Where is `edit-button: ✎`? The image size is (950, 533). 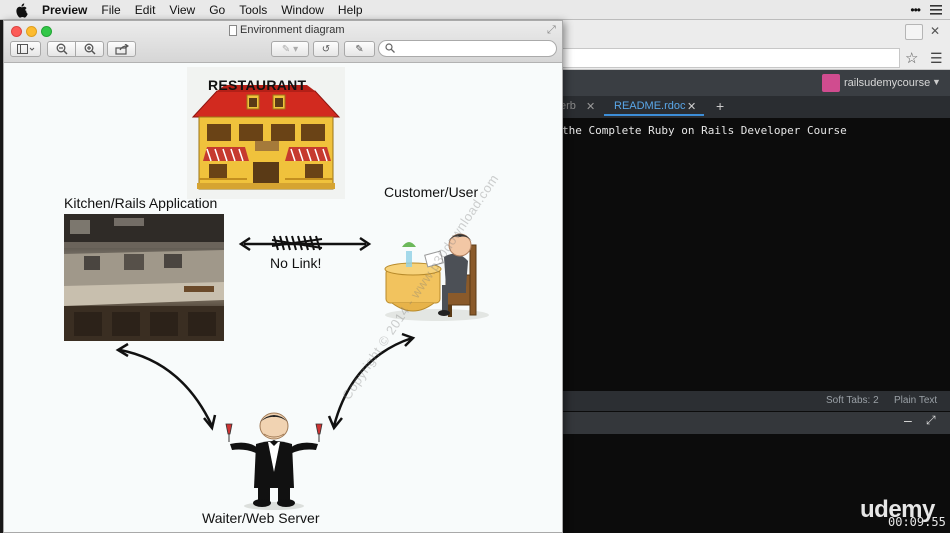
edit-button: ✎ is located at coordinates (359, 49).